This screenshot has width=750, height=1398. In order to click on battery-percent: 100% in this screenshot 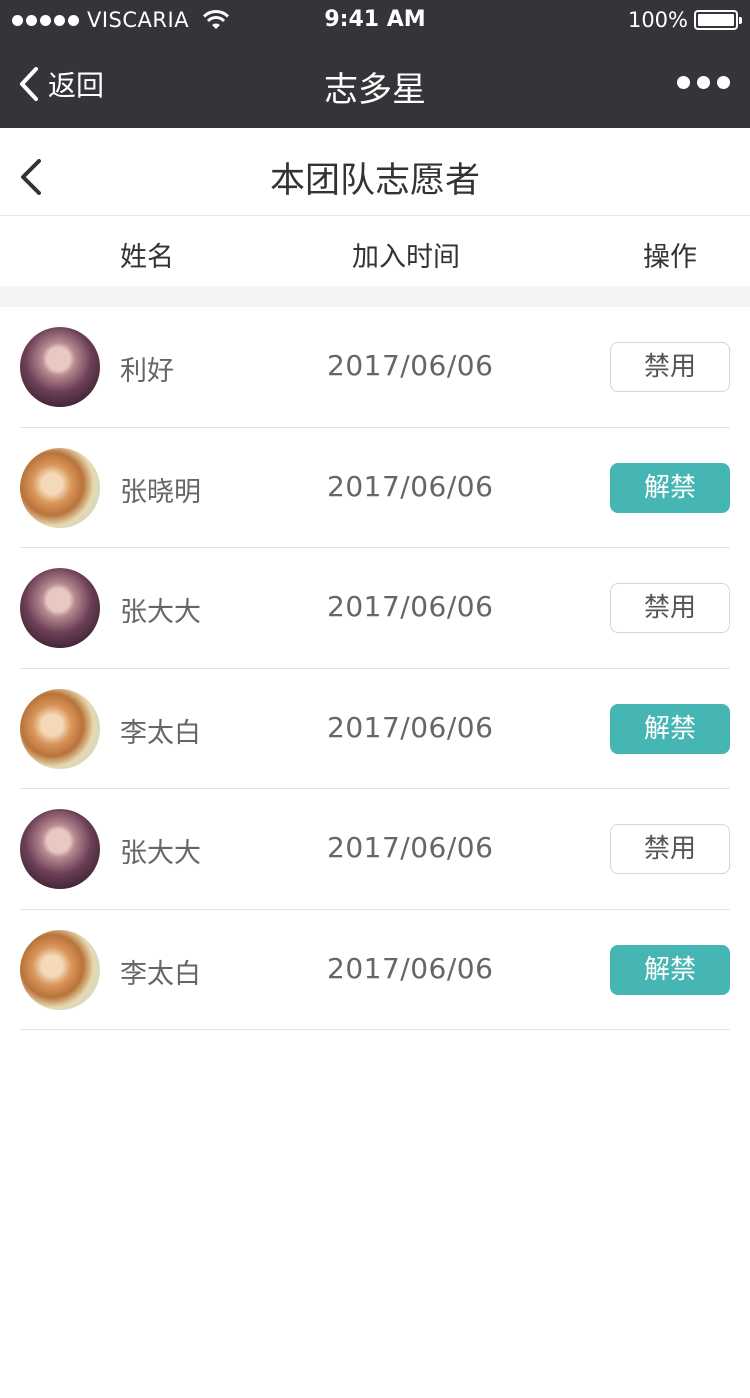, I will do `click(657, 20)`.